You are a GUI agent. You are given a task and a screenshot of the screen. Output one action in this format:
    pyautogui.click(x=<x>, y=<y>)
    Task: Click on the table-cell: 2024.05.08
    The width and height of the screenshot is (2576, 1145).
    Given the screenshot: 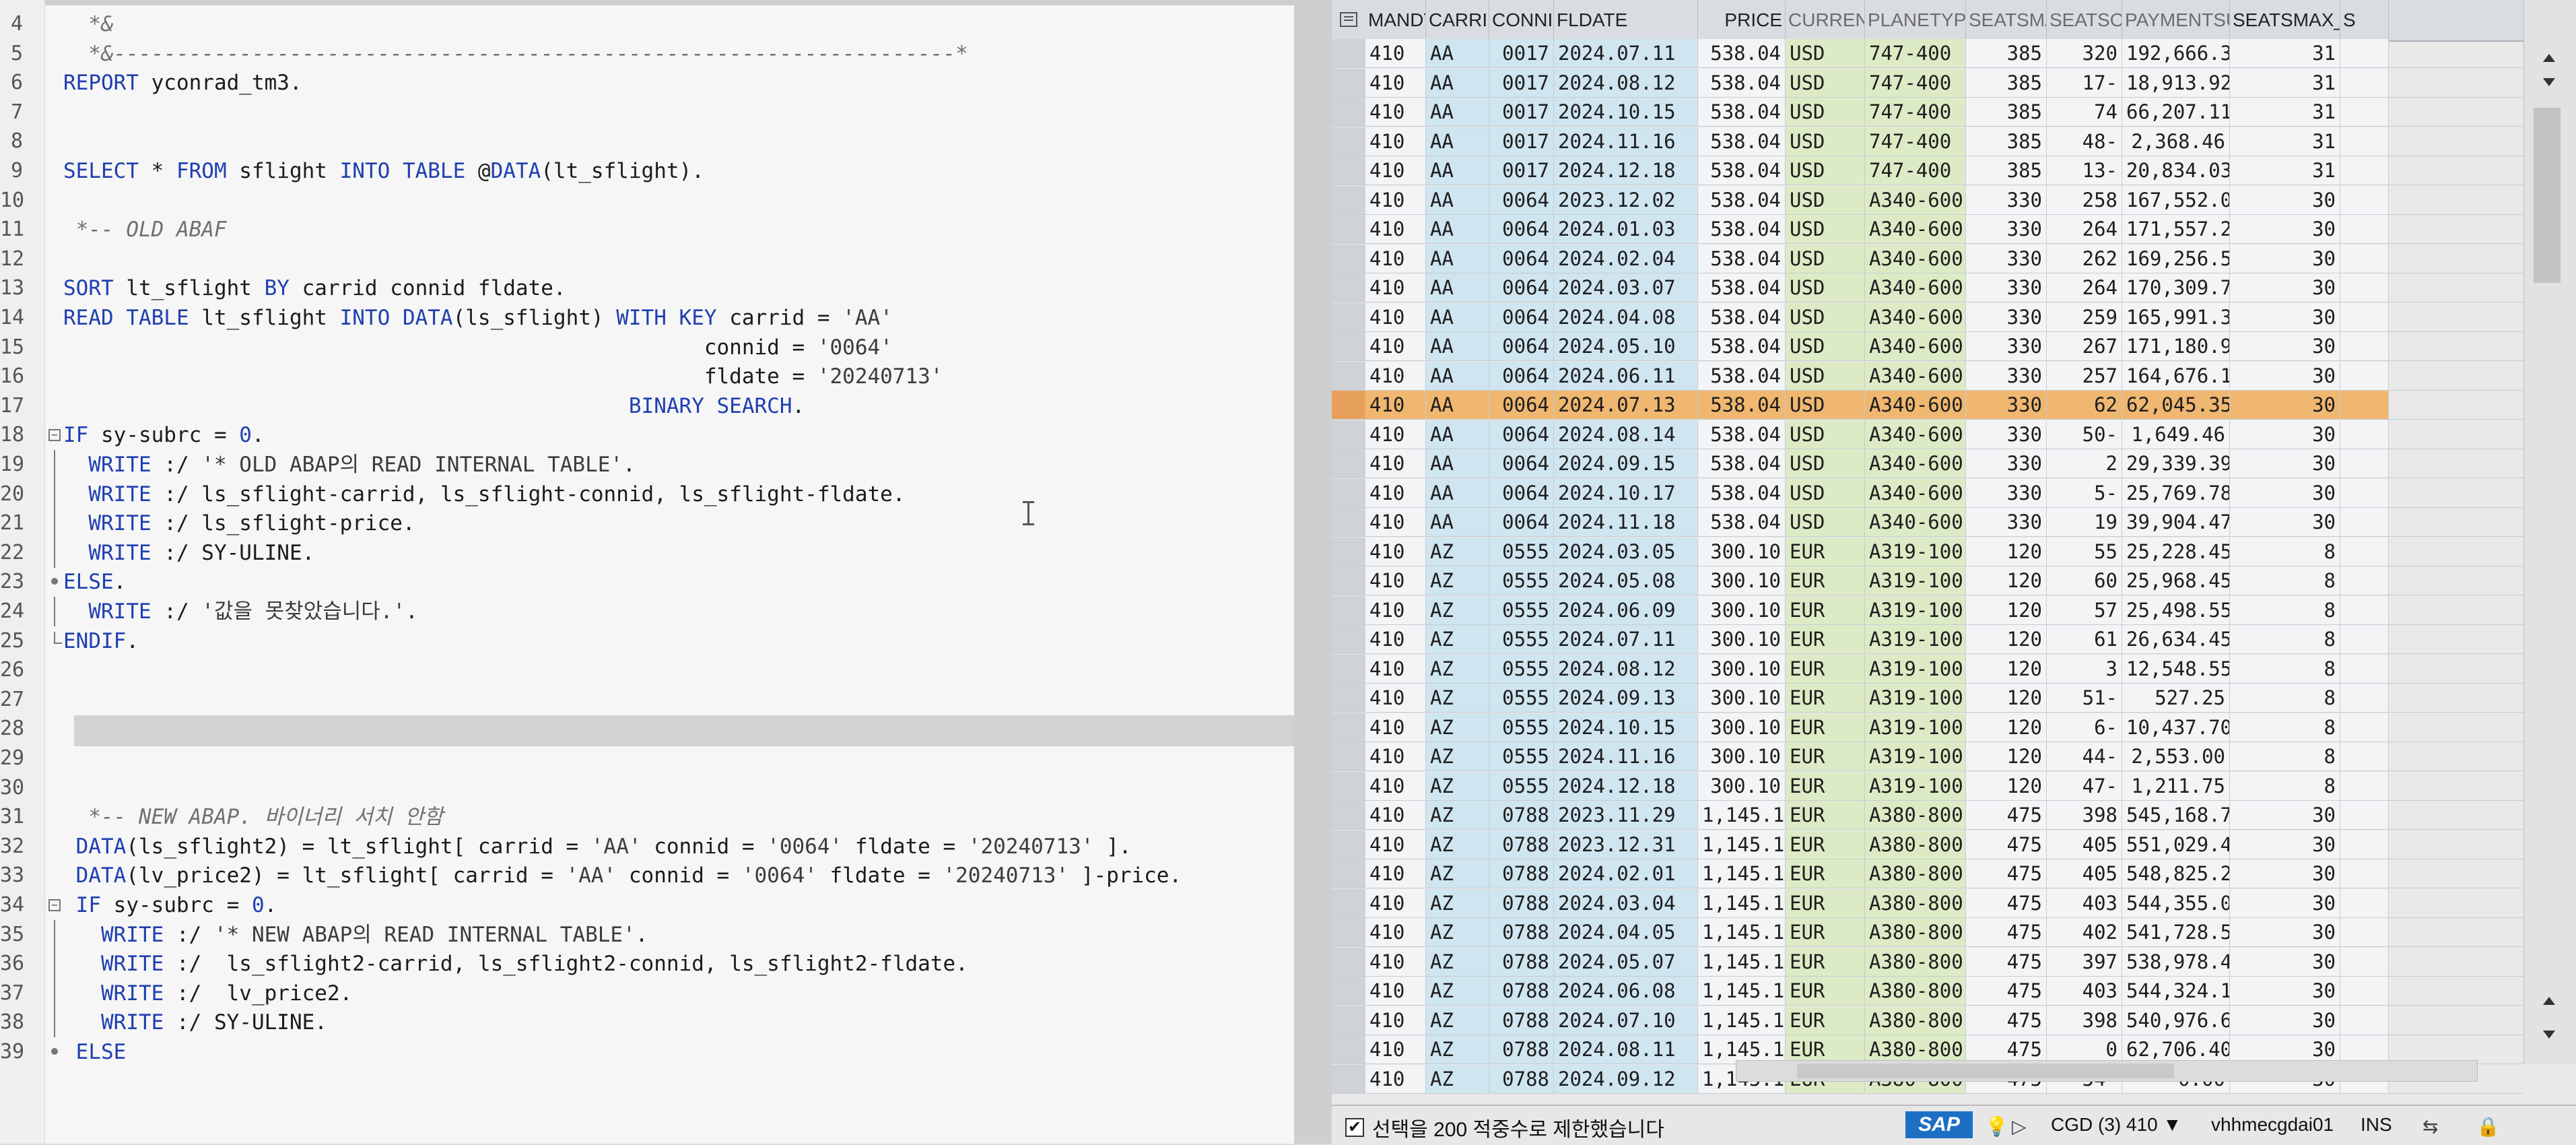 What is the action you would take?
    pyautogui.click(x=1626, y=580)
    